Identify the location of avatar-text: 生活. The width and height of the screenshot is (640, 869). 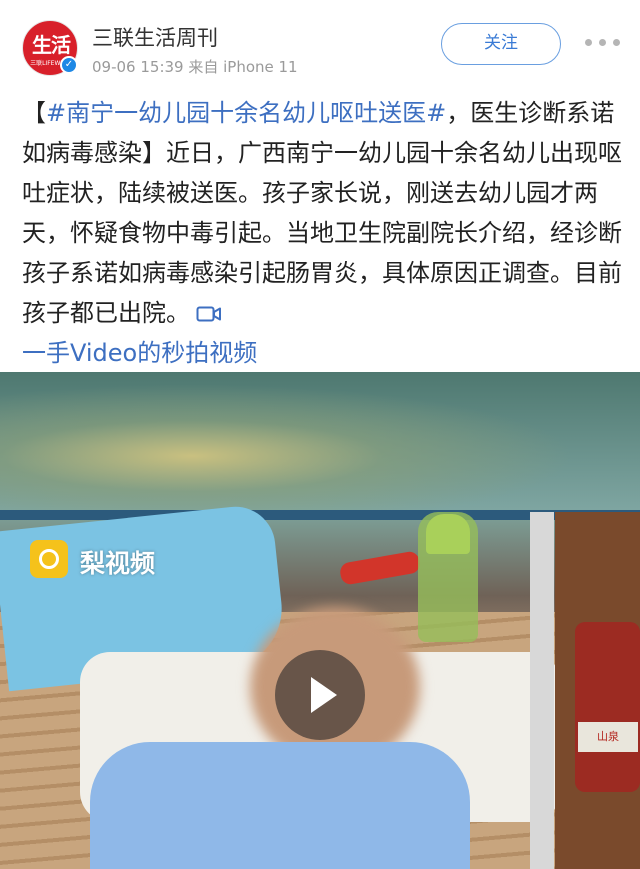
(51, 45).